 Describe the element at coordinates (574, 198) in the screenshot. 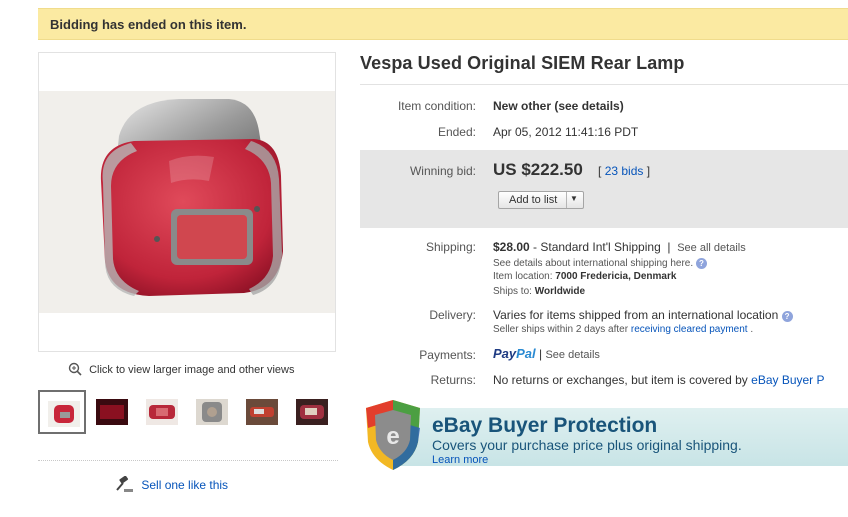

I see `dropdown-arrow-icon: ▼` at that location.